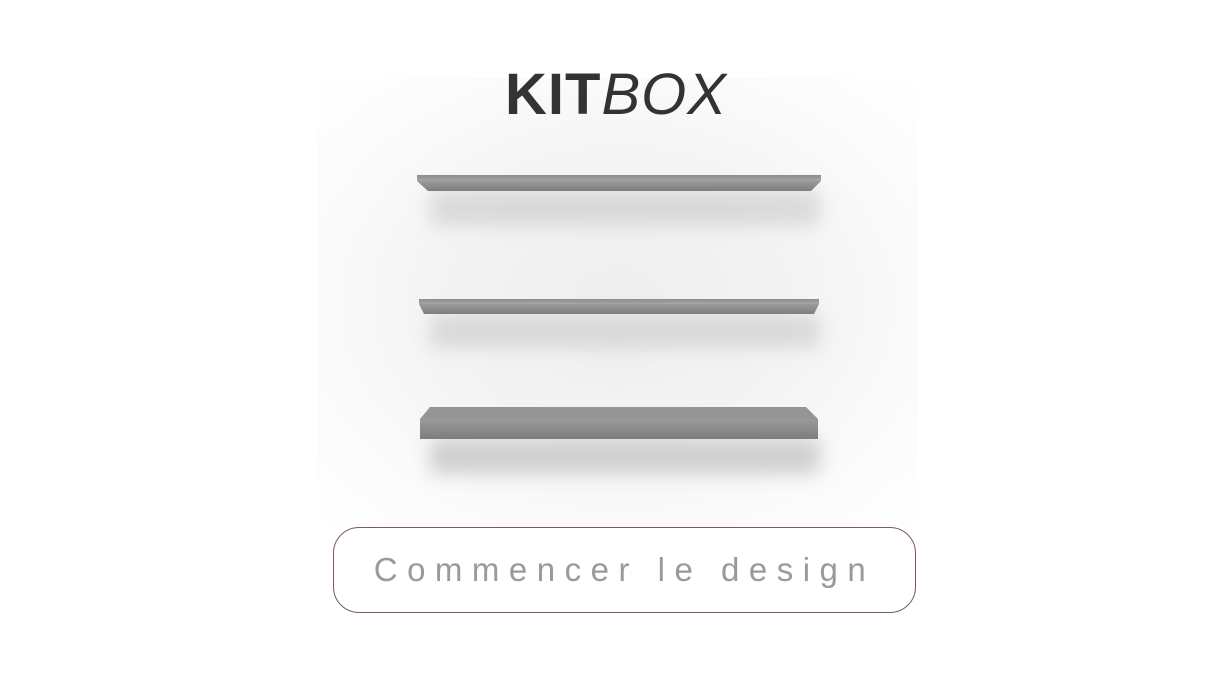 This screenshot has width=1232, height=693. I want to click on shelf-top, so click(619, 183).